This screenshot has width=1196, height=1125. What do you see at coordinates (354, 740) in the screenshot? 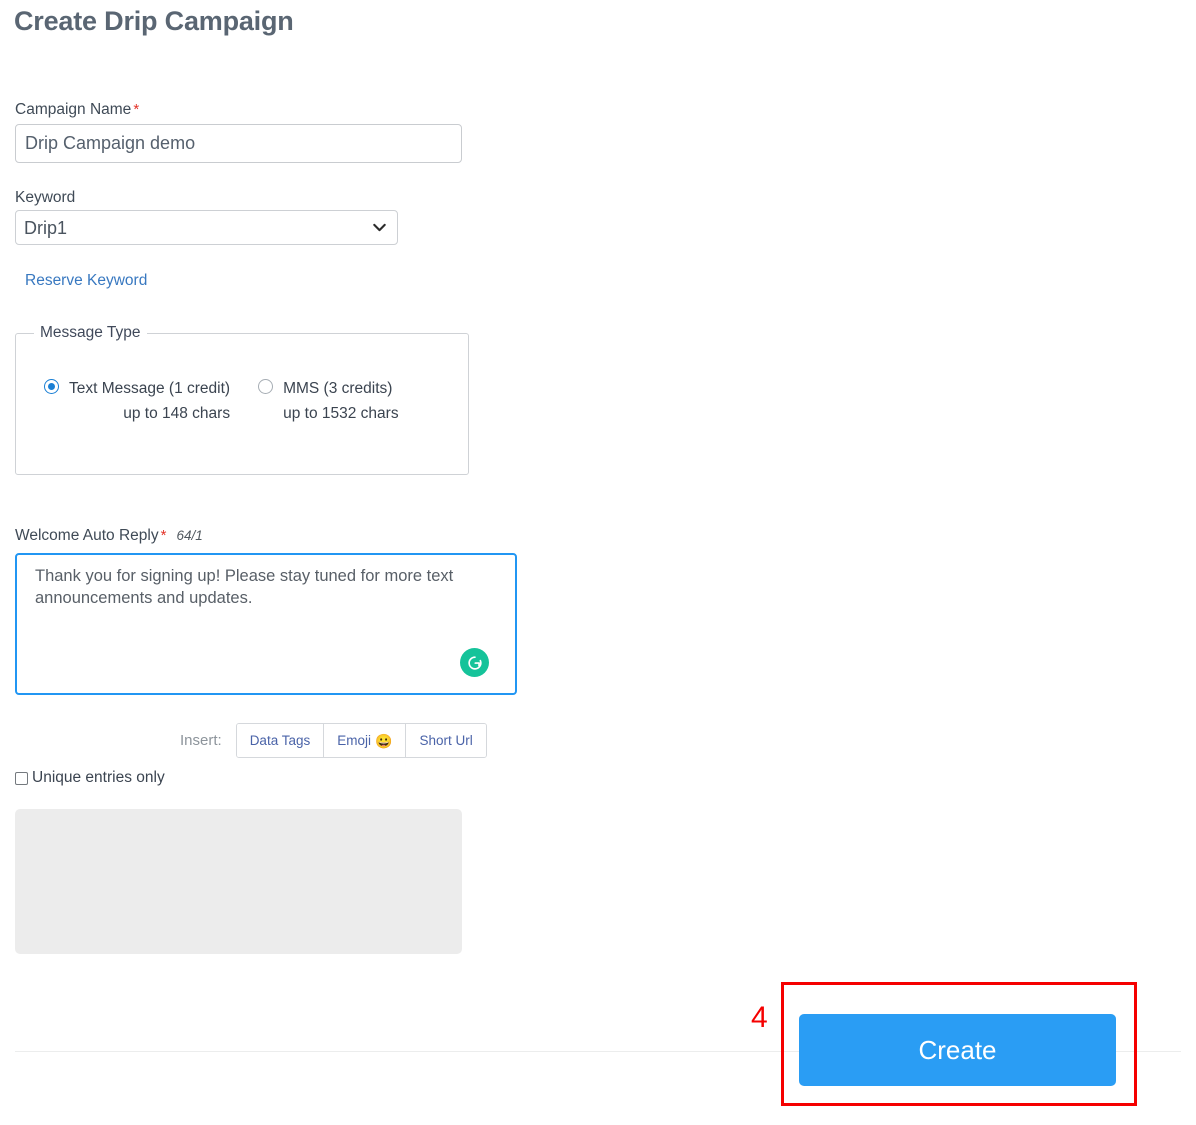
I see `insert-emoji-label: Emoji` at bounding box center [354, 740].